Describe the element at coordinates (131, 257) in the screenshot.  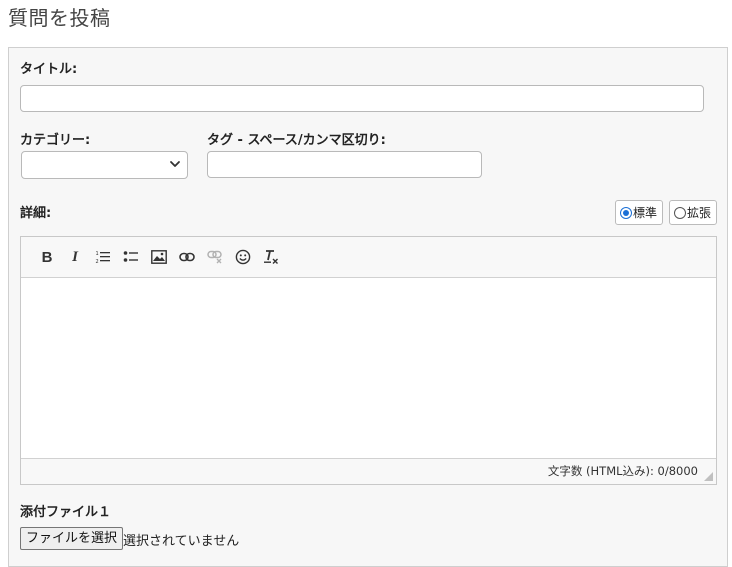
I see `bullet-list-icon` at that location.